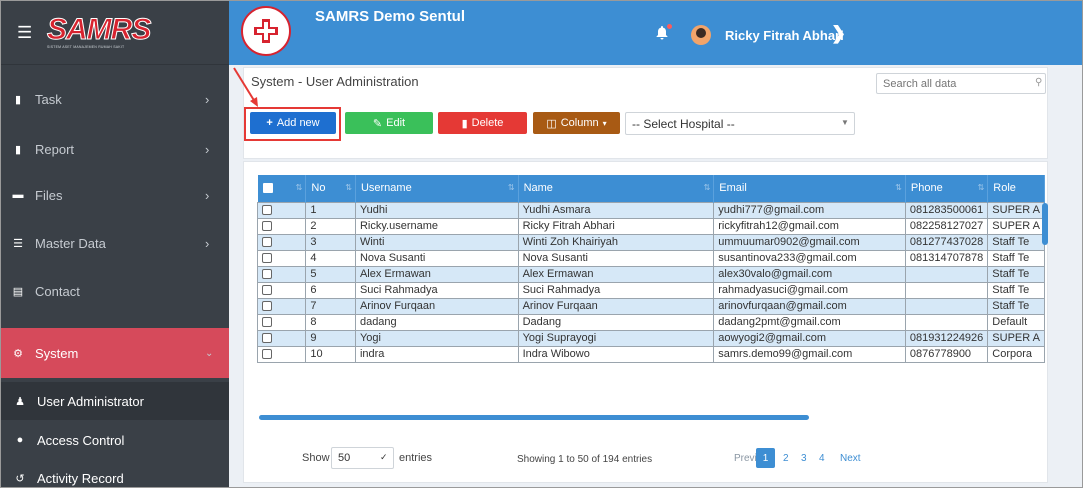 Image resolution: width=1083 pixels, height=488 pixels. What do you see at coordinates (1038, 82) in the screenshot?
I see `search-icon: ⚲` at bounding box center [1038, 82].